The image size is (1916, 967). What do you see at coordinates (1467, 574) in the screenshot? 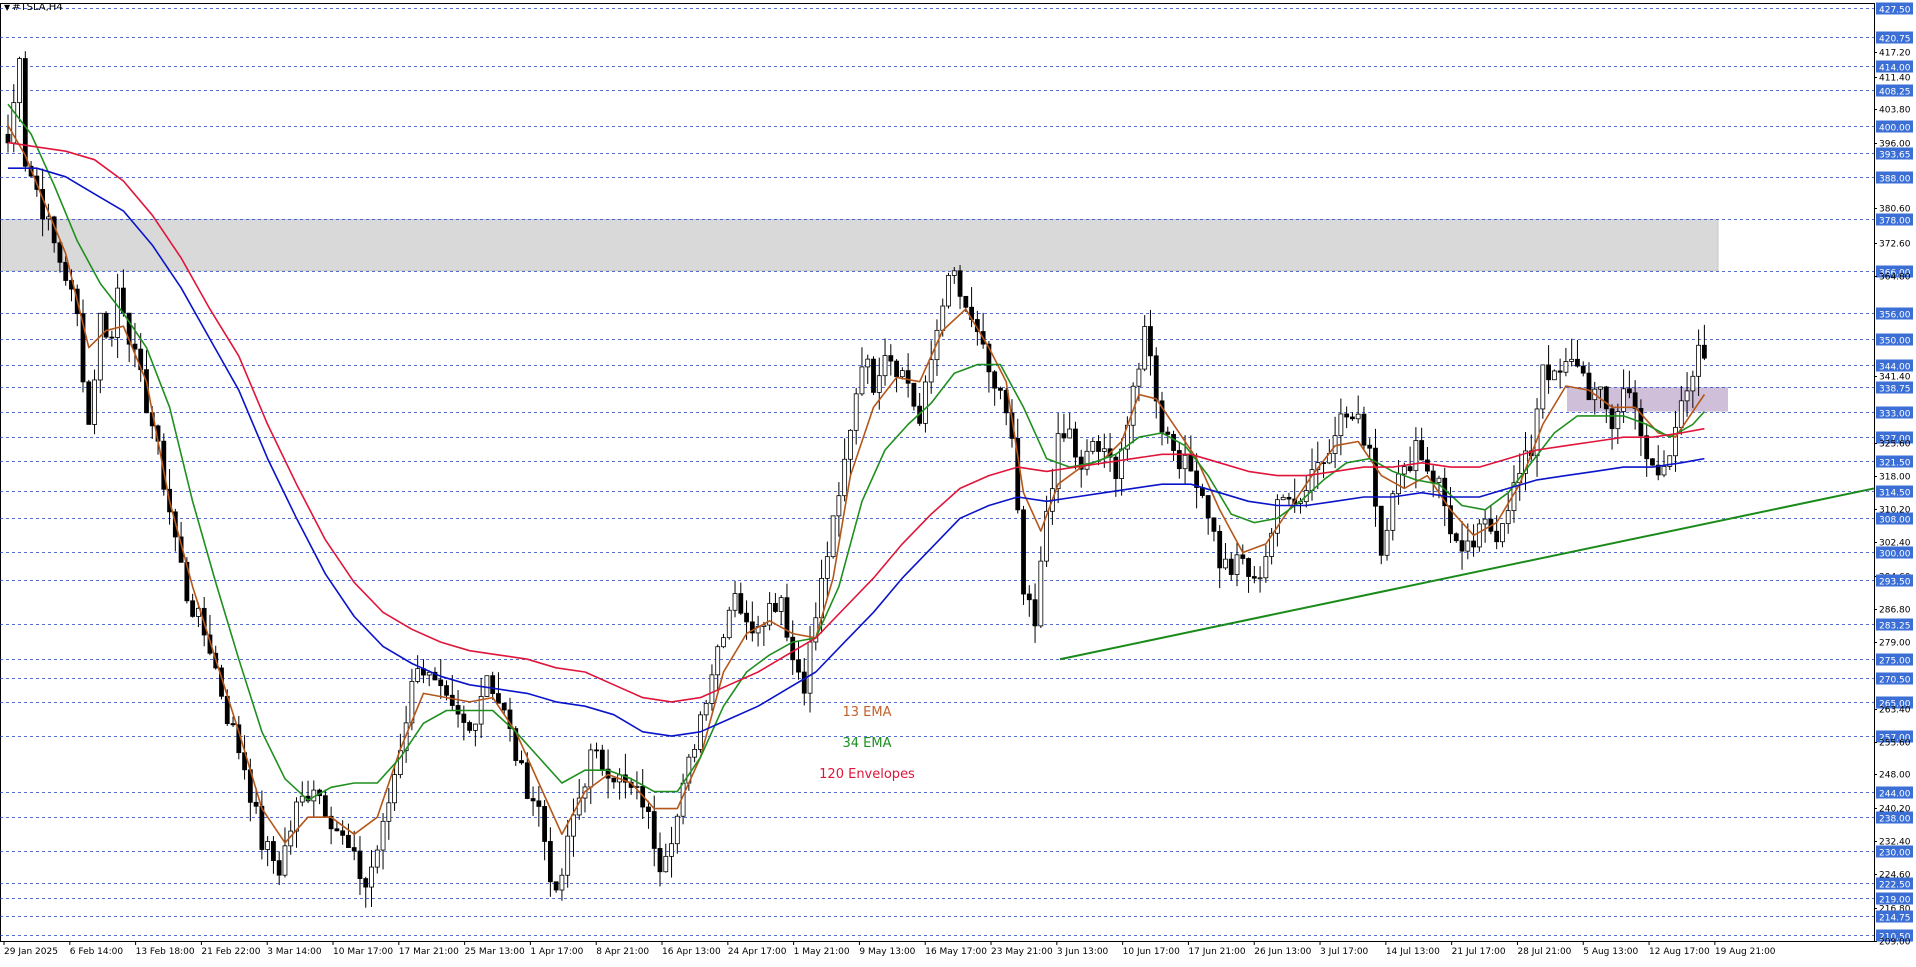
I see `support-trendline` at bounding box center [1467, 574].